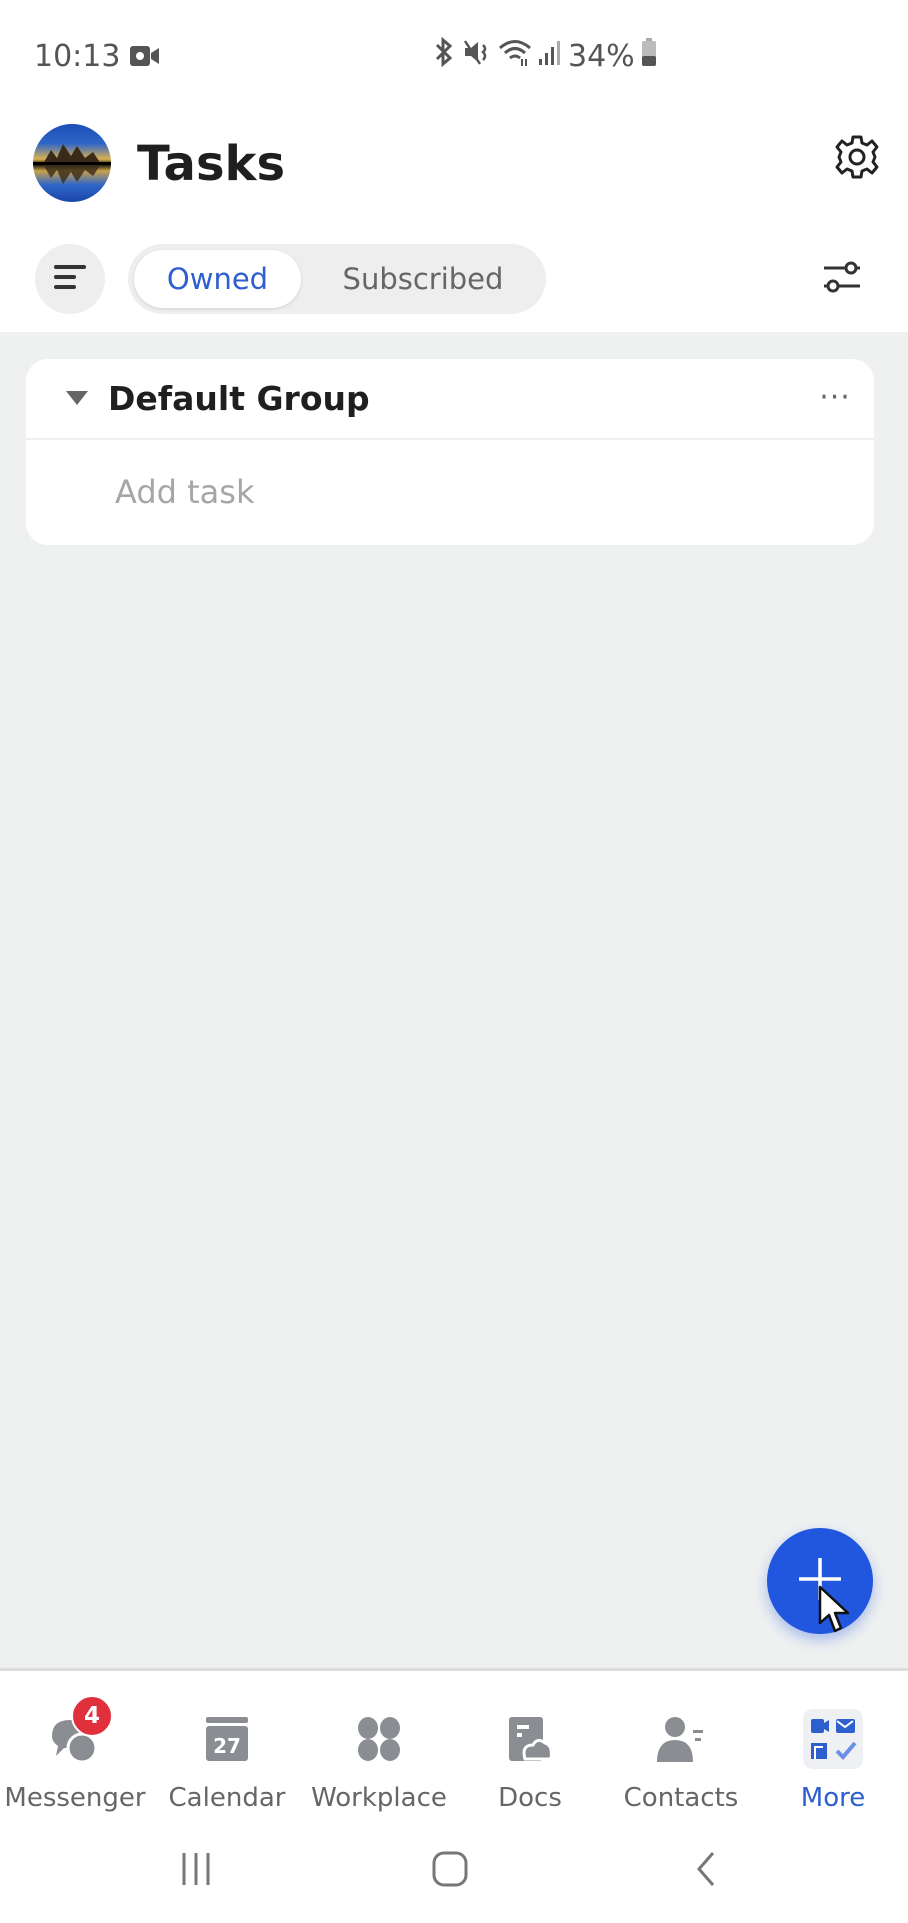 The width and height of the screenshot is (908, 1923). Describe the element at coordinates (211, 164) in the screenshot. I see `page-title: Tasks` at that location.